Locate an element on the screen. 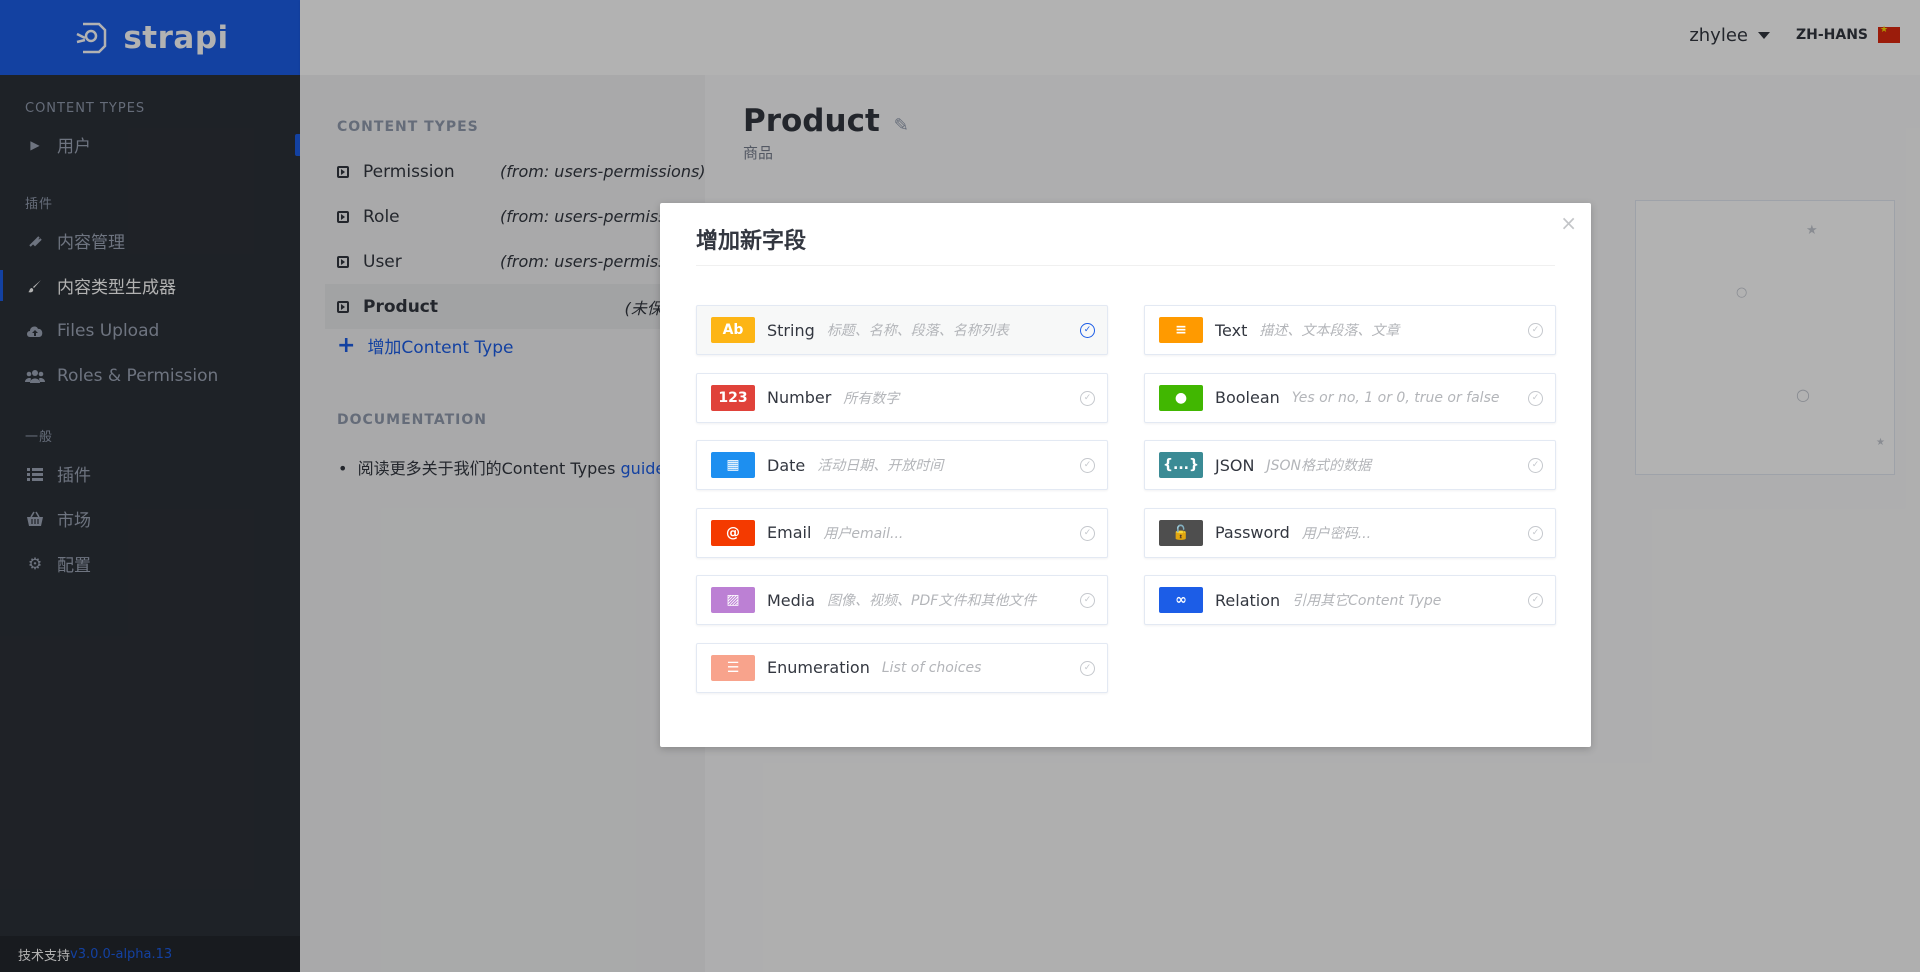 The width and height of the screenshot is (1920, 972). field-type-name: String is located at coordinates (791, 330).